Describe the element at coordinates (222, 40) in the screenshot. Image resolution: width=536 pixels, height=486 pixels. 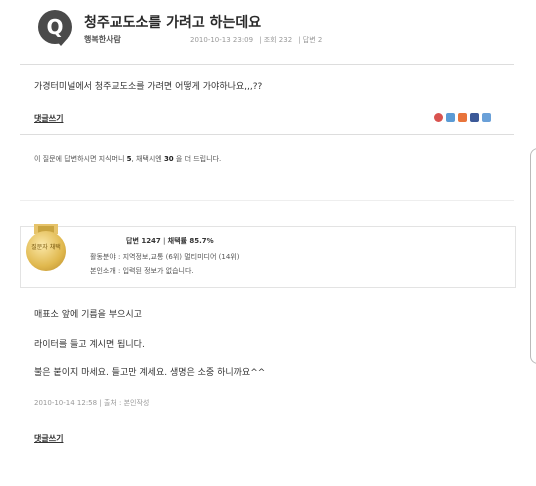
I see `question-date: 2010-10-13 23:09` at that location.